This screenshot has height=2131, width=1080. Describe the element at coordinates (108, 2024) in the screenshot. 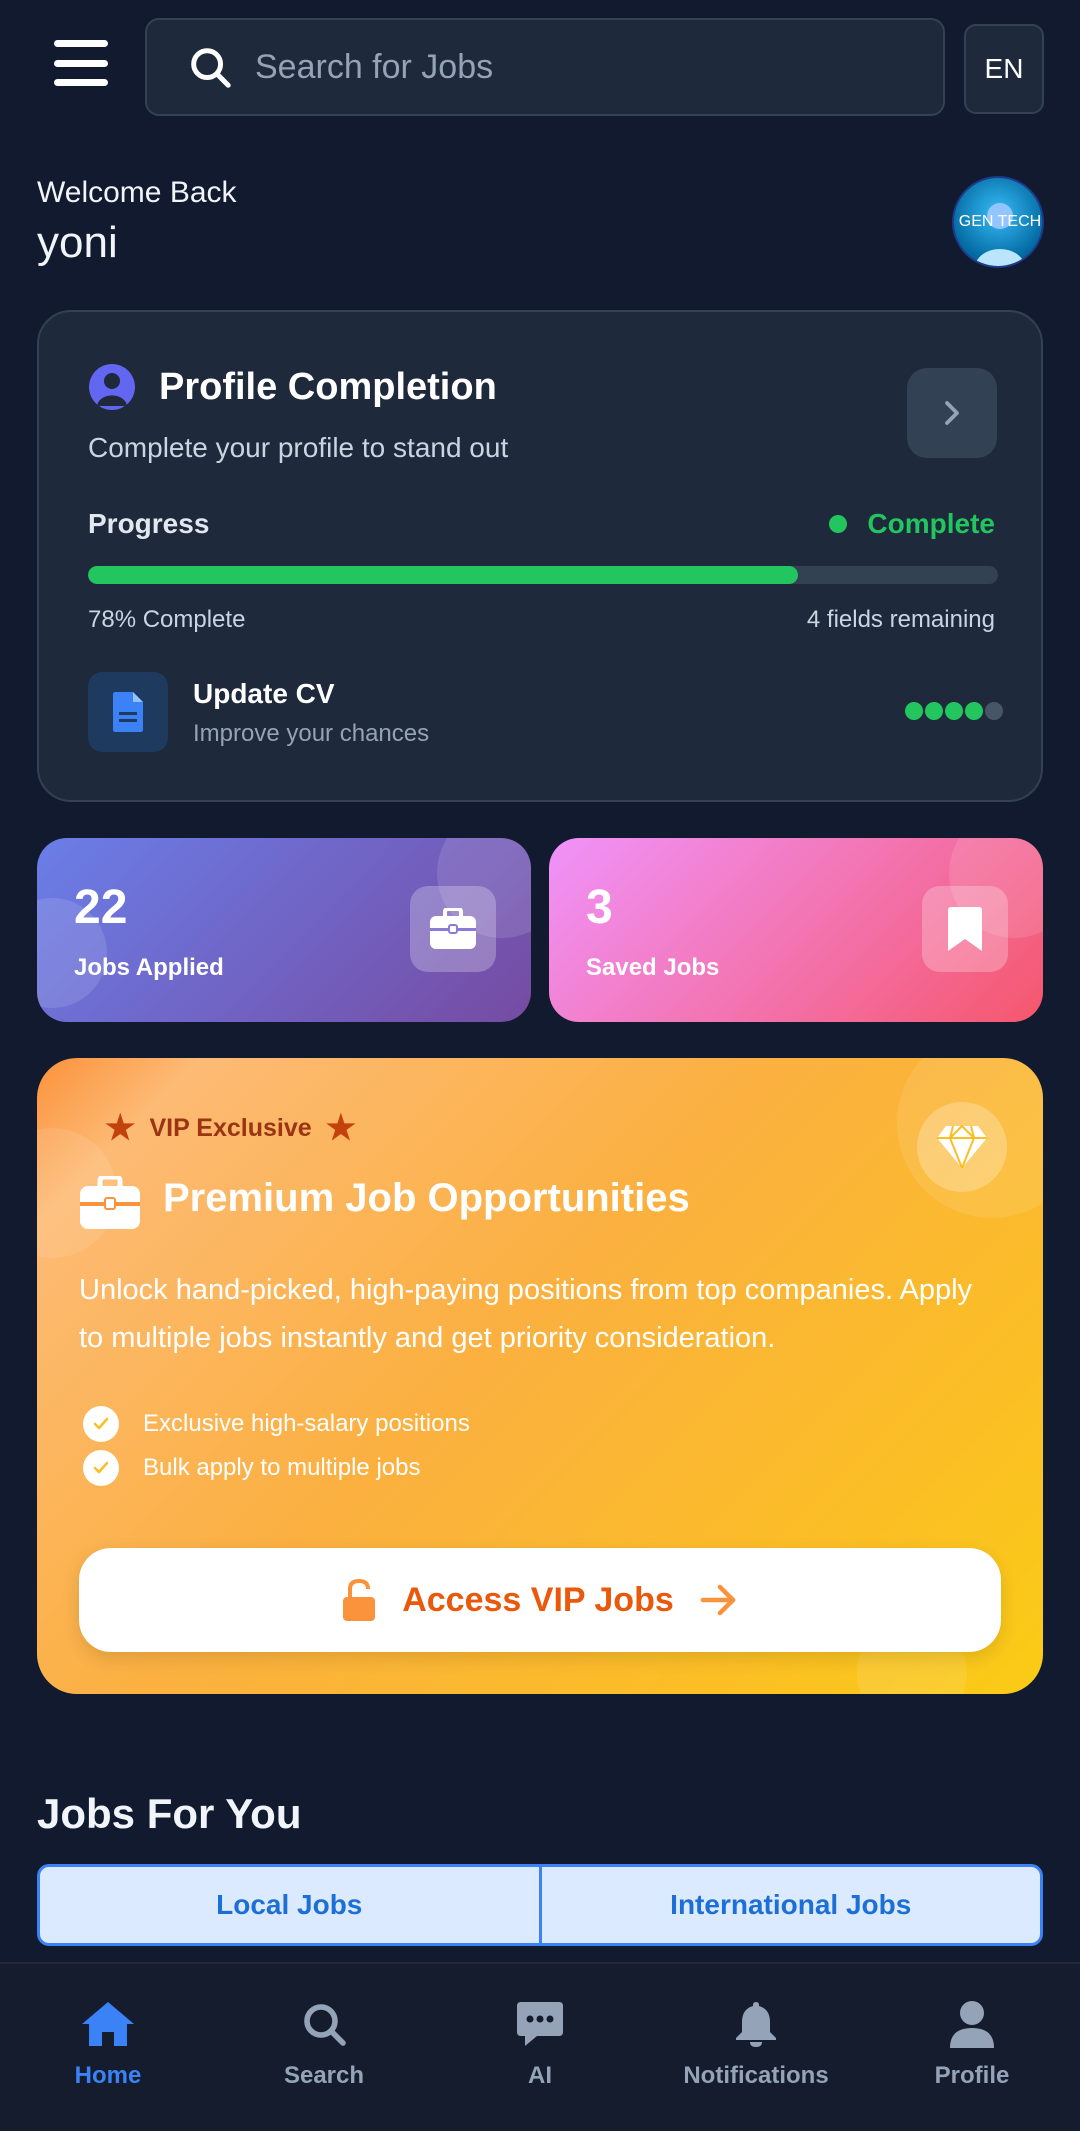

I see `home-icon` at that location.